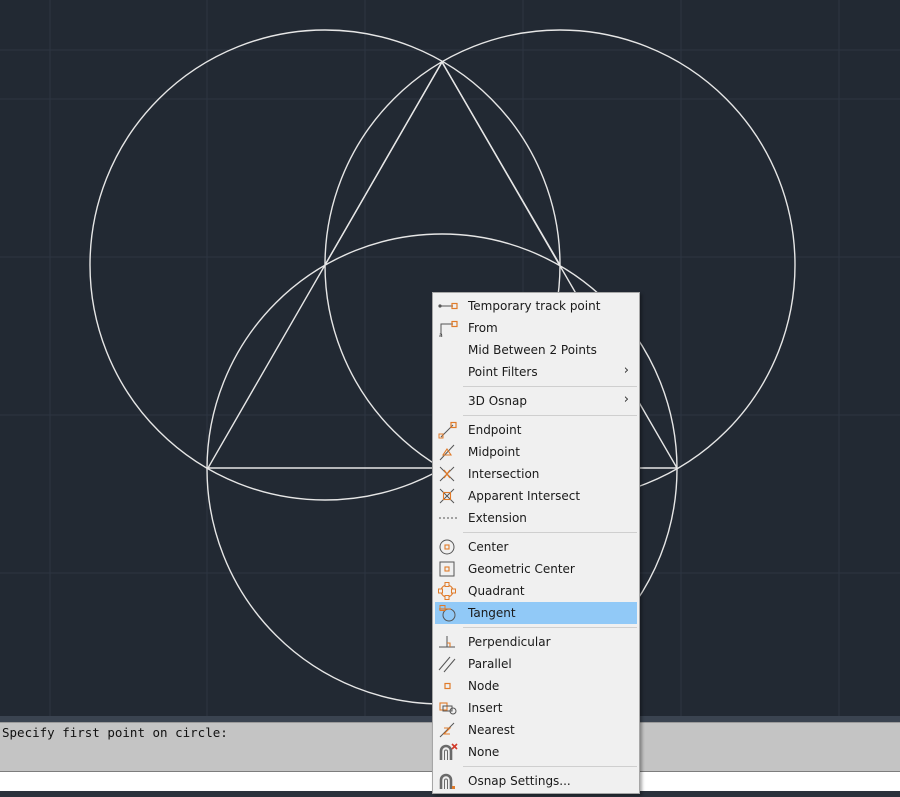 This screenshot has height=797, width=900. I want to click on menu-item-extension: Extension, so click(536, 518).